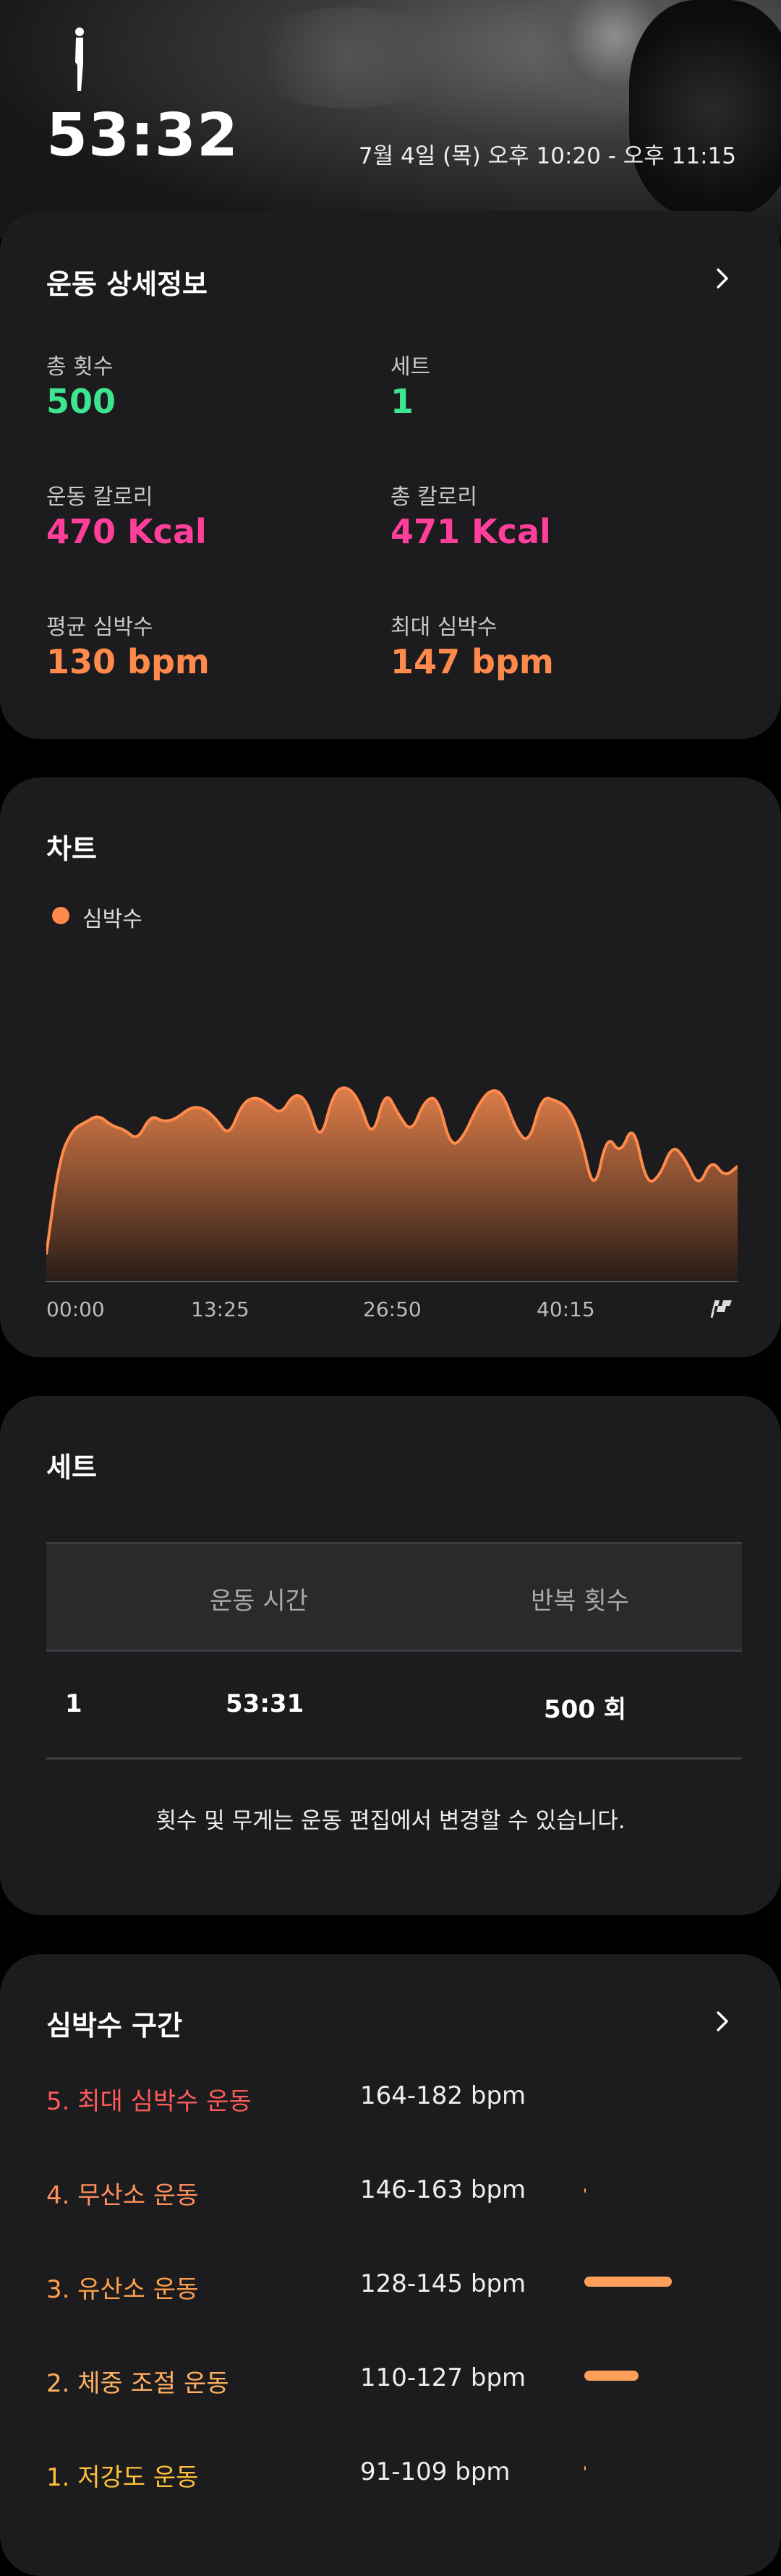 The height and width of the screenshot is (2576, 781). I want to click on zone-range: 146-163 bpm, so click(443, 2189).